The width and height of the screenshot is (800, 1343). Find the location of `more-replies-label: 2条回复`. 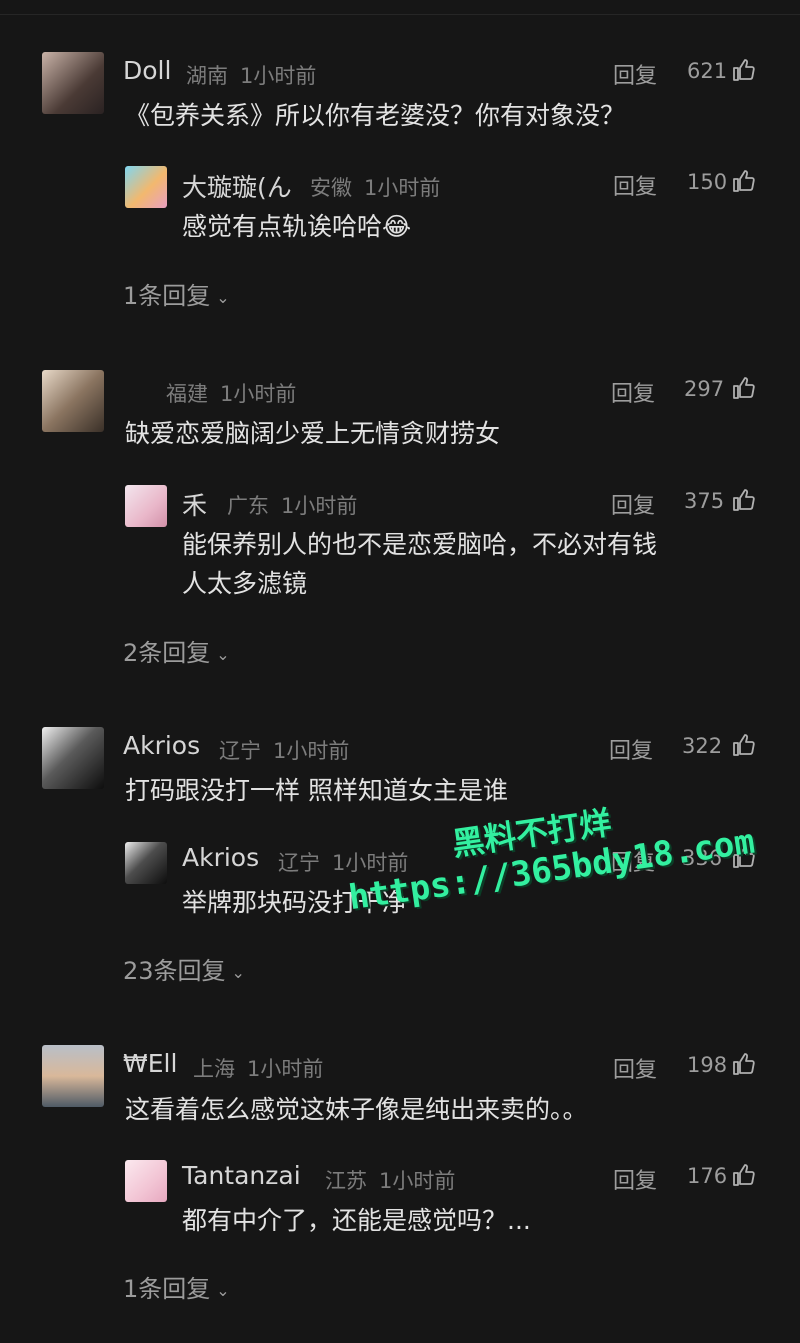

more-replies-label: 2条回复 is located at coordinates (167, 653).